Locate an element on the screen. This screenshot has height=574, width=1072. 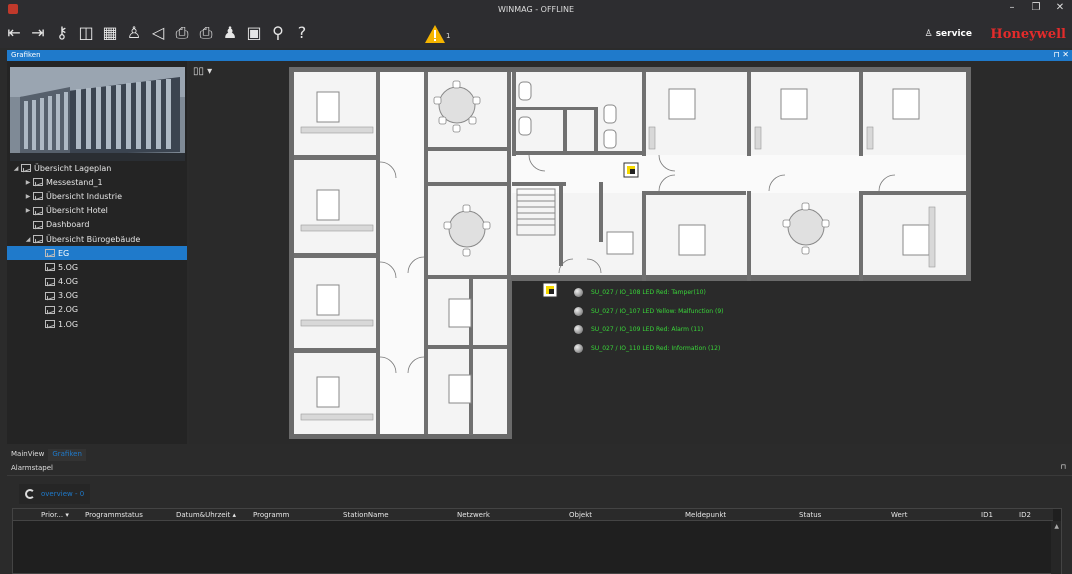
alarm-panel-header: Alarmstapel ⊓ is located at coordinates (539, 468).